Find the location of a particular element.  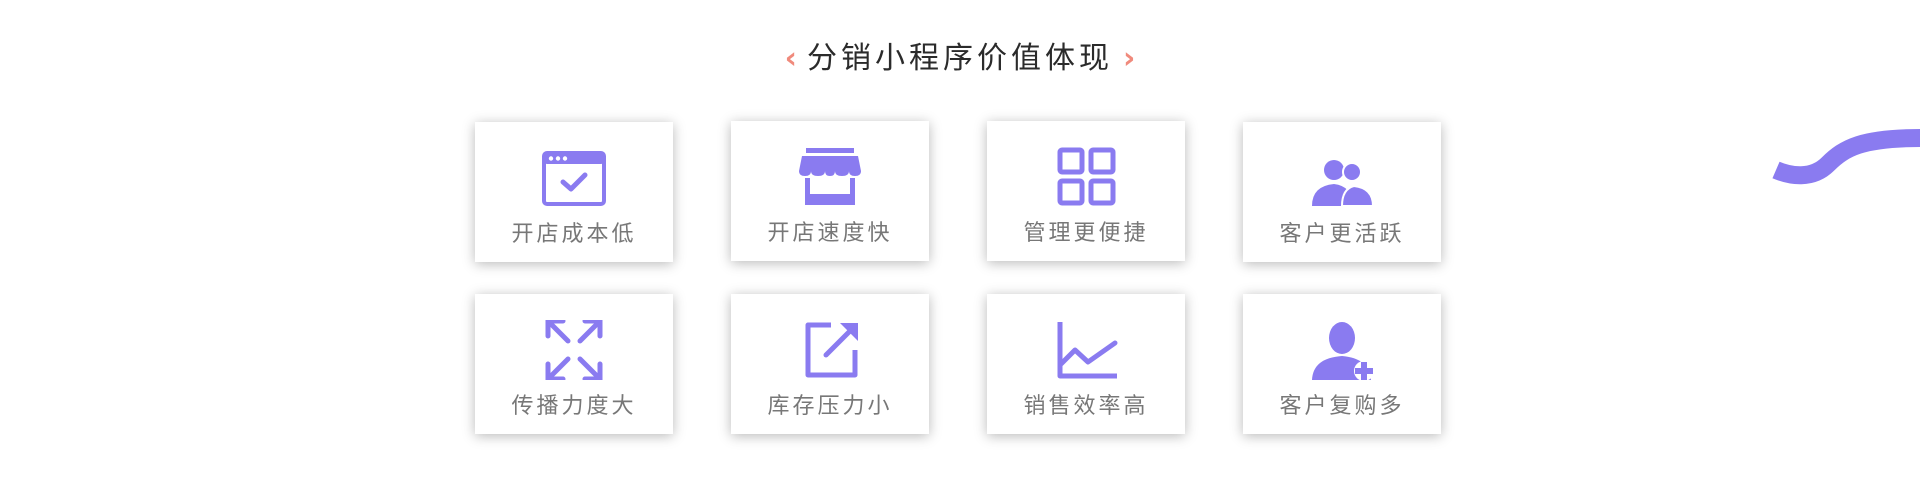

browser-check-icon is located at coordinates (574, 178).